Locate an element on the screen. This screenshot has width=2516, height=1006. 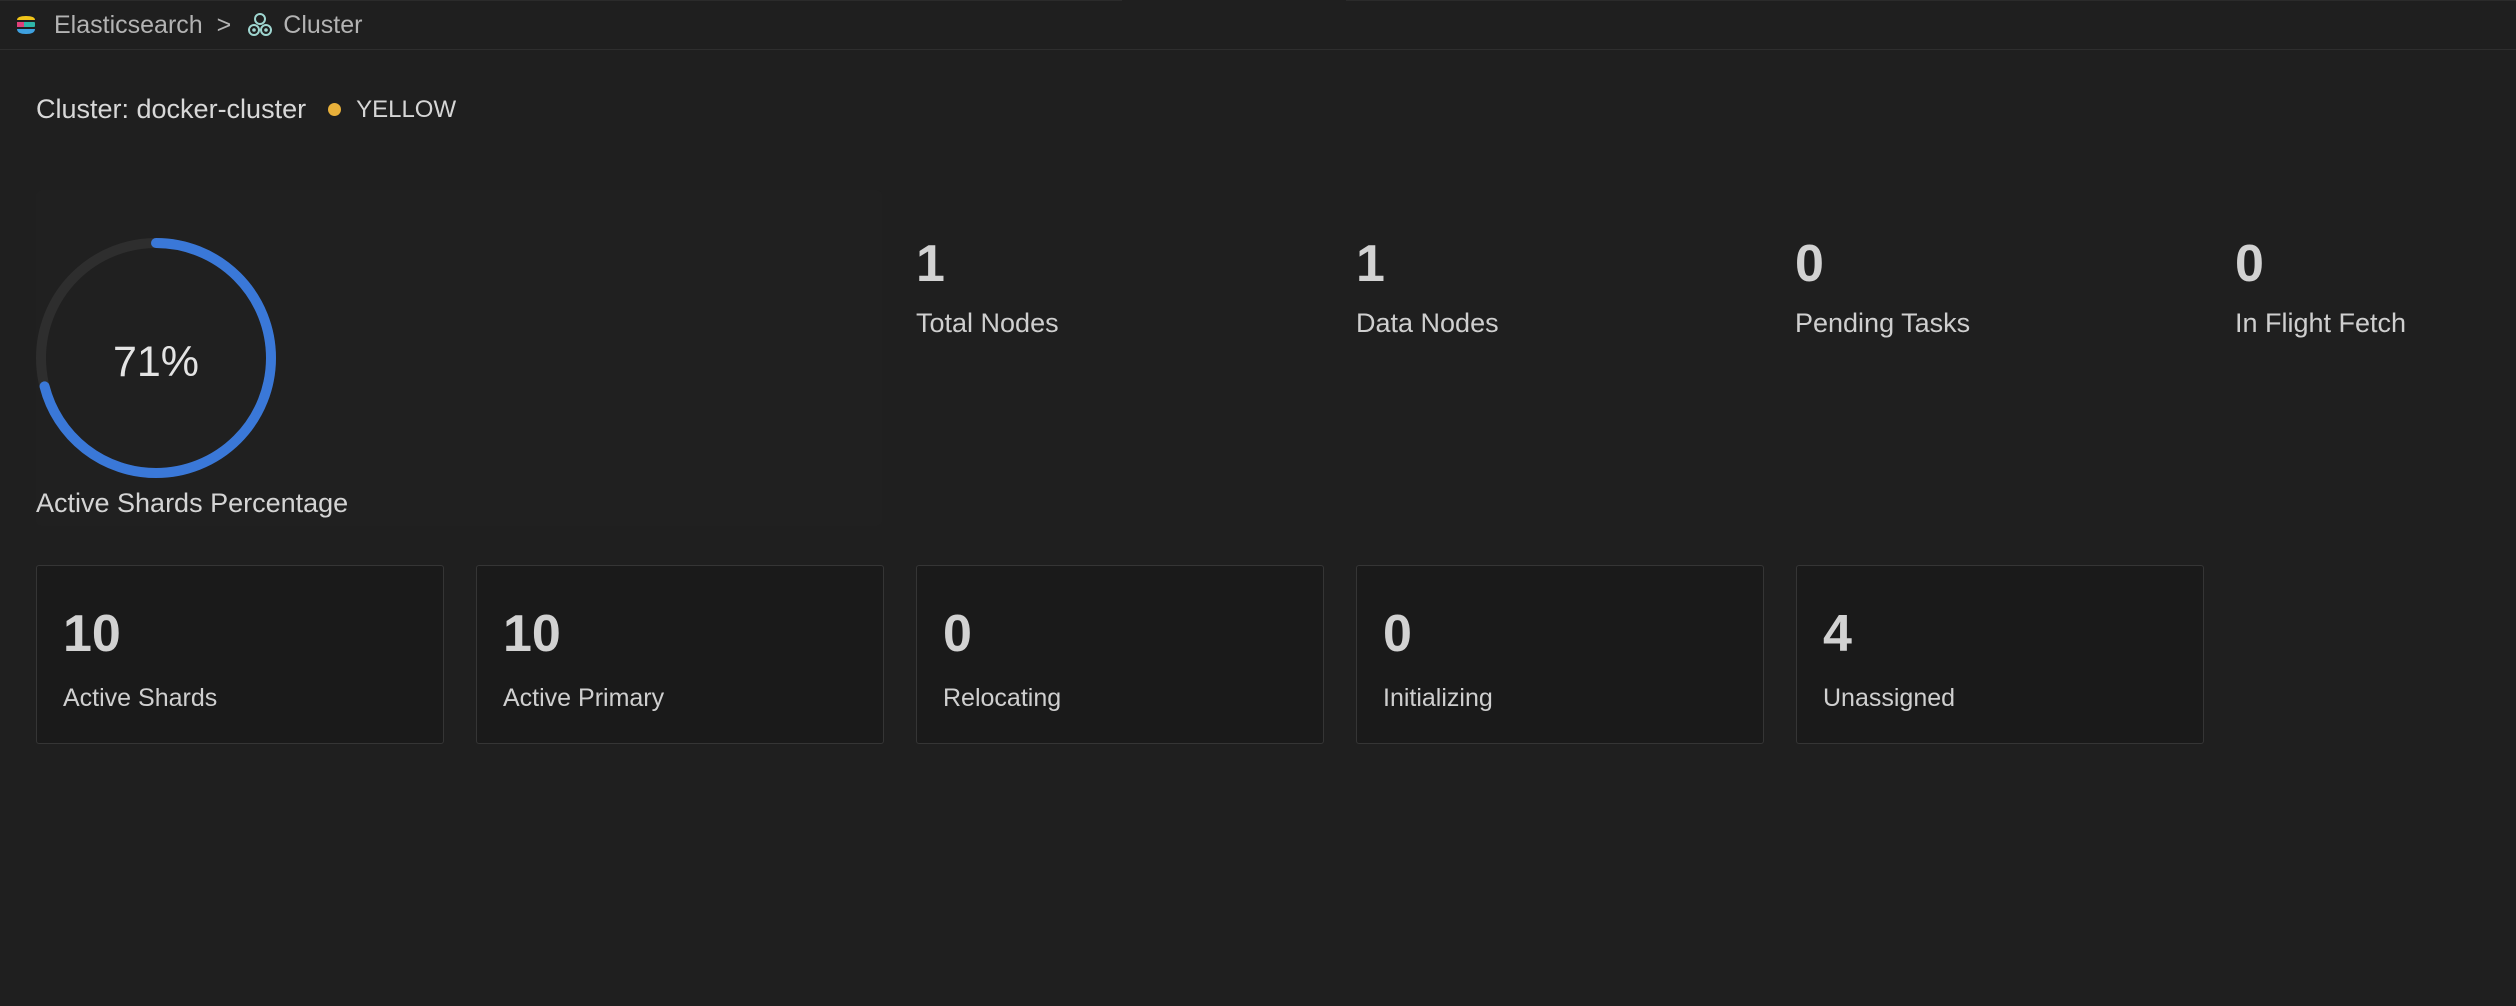
gauge-value: 71% is located at coordinates (156, 362).